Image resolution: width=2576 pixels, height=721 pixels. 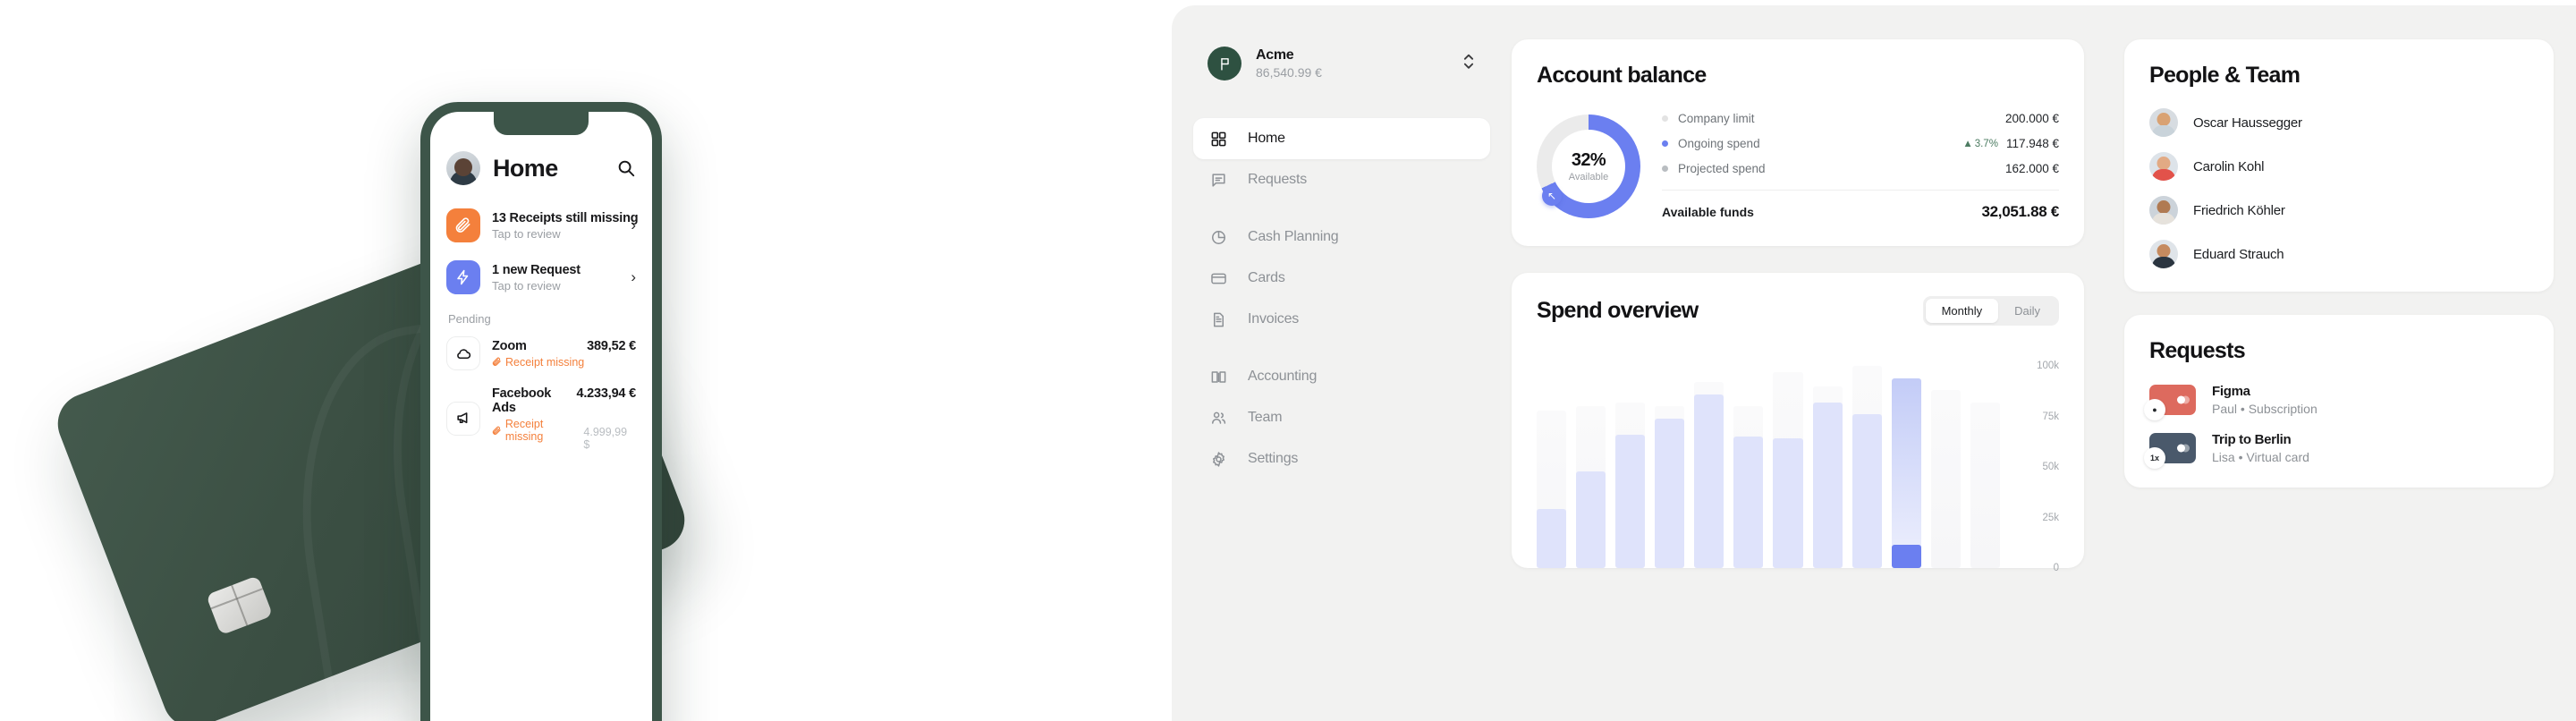 What do you see at coordinates (2336, 450) in the screenshot?
I see `list-item: 1x Trip to Berlin Lisa • Virtual card` at bounding box center [2336, 450].